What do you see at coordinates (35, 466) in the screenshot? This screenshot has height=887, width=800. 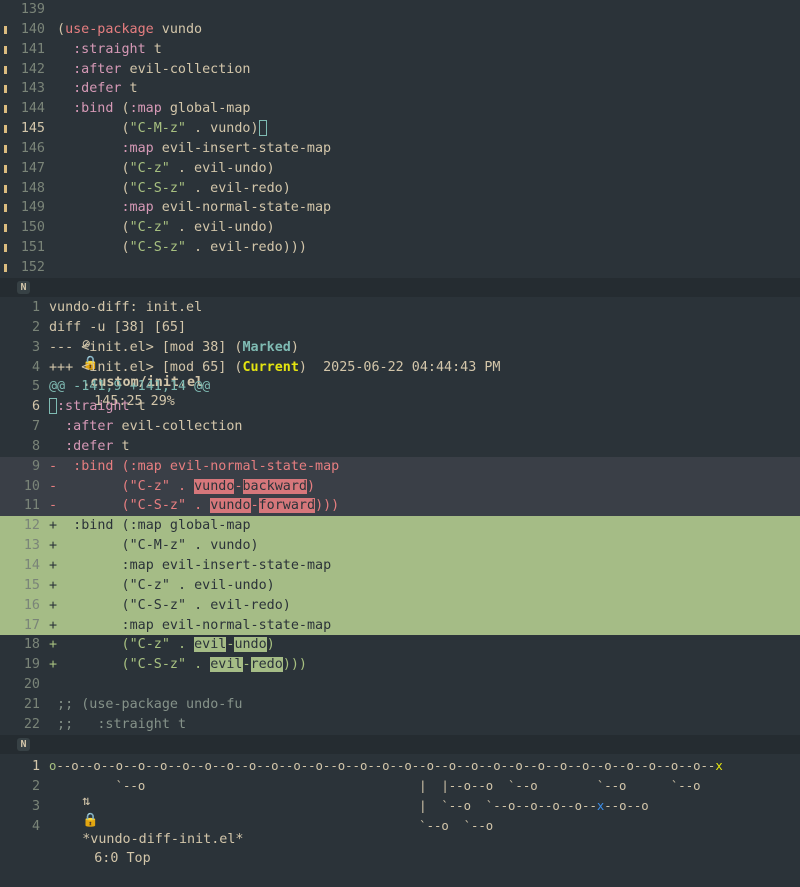 I see `line-number: 9` at bounding box center [35, 466].